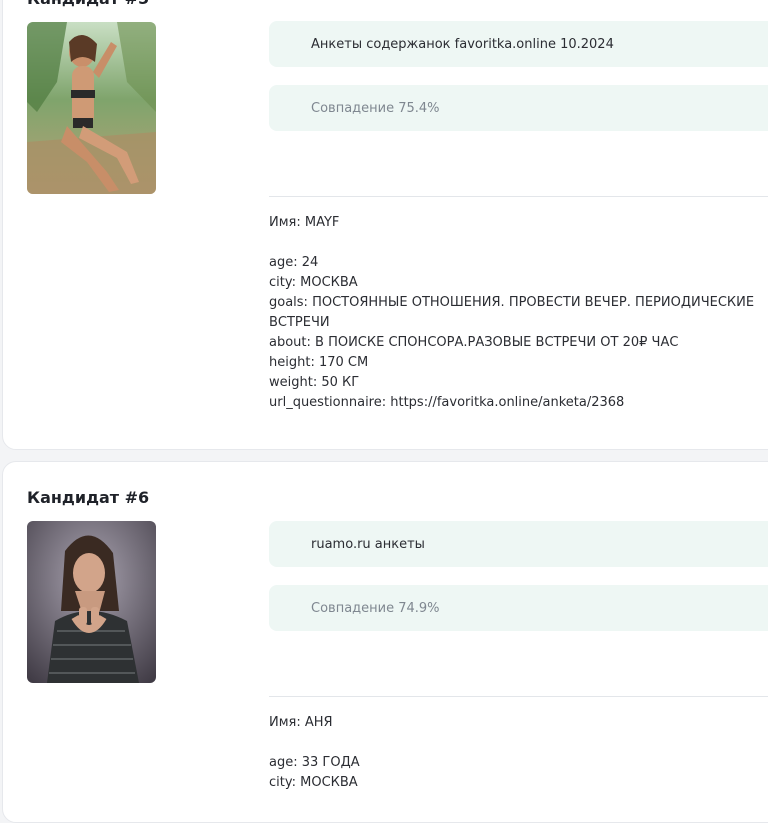 Image resolution: width=768 pixels, height=823 pixels. What do you see at coordinates (88, 497) in the screenshot?
I see `candidate-title: Кандидат #6` at bounding box center [88, 497].